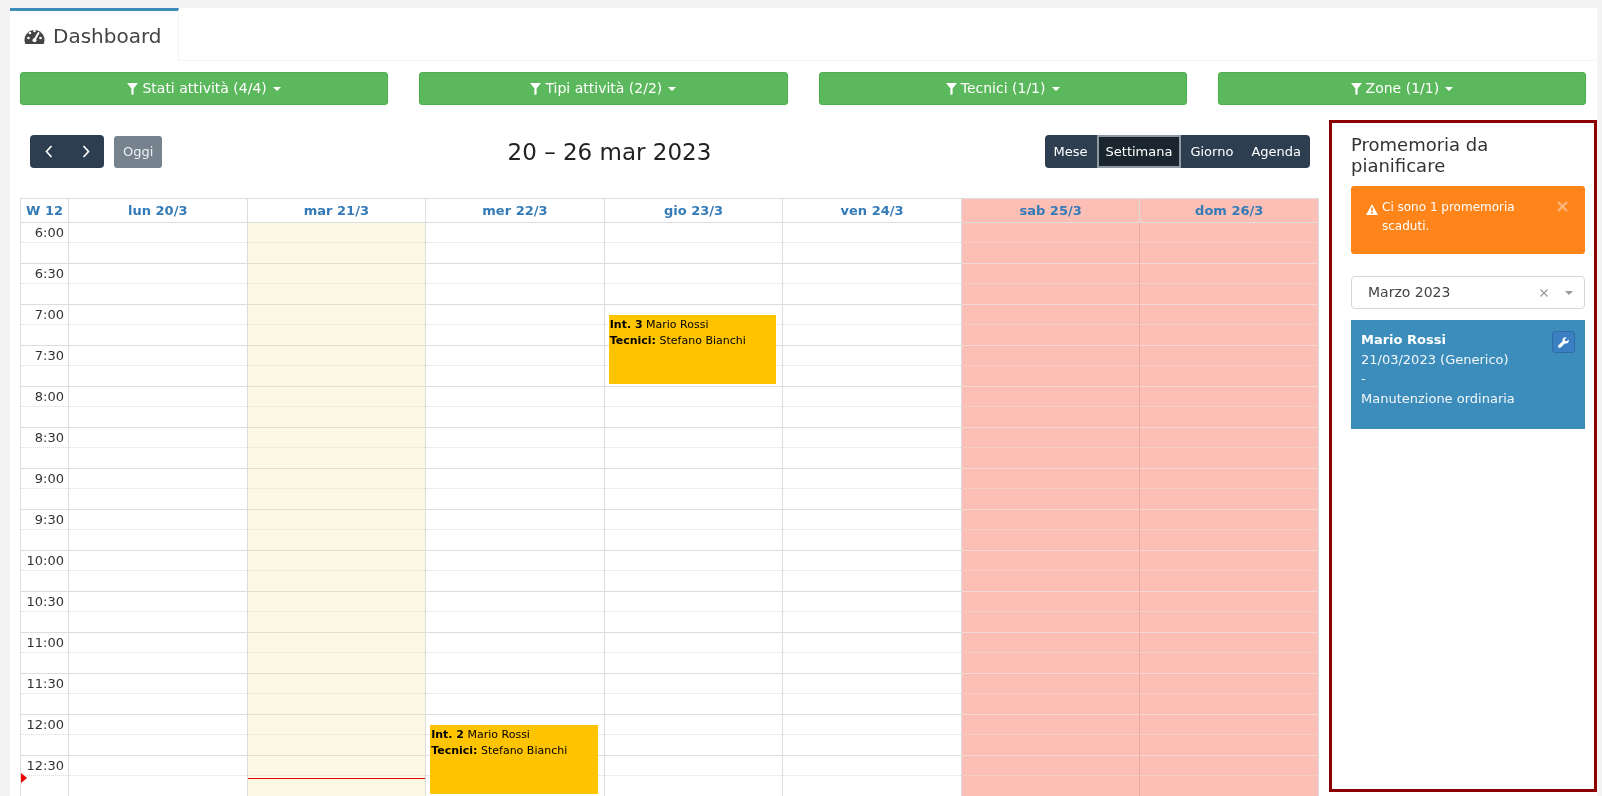 This screenshot has width=1602, height=796. What do you see at coordinates (1139, 151) in the screenshot?
I see `view-tab: Settimana` at bounding box center [1139, 151].